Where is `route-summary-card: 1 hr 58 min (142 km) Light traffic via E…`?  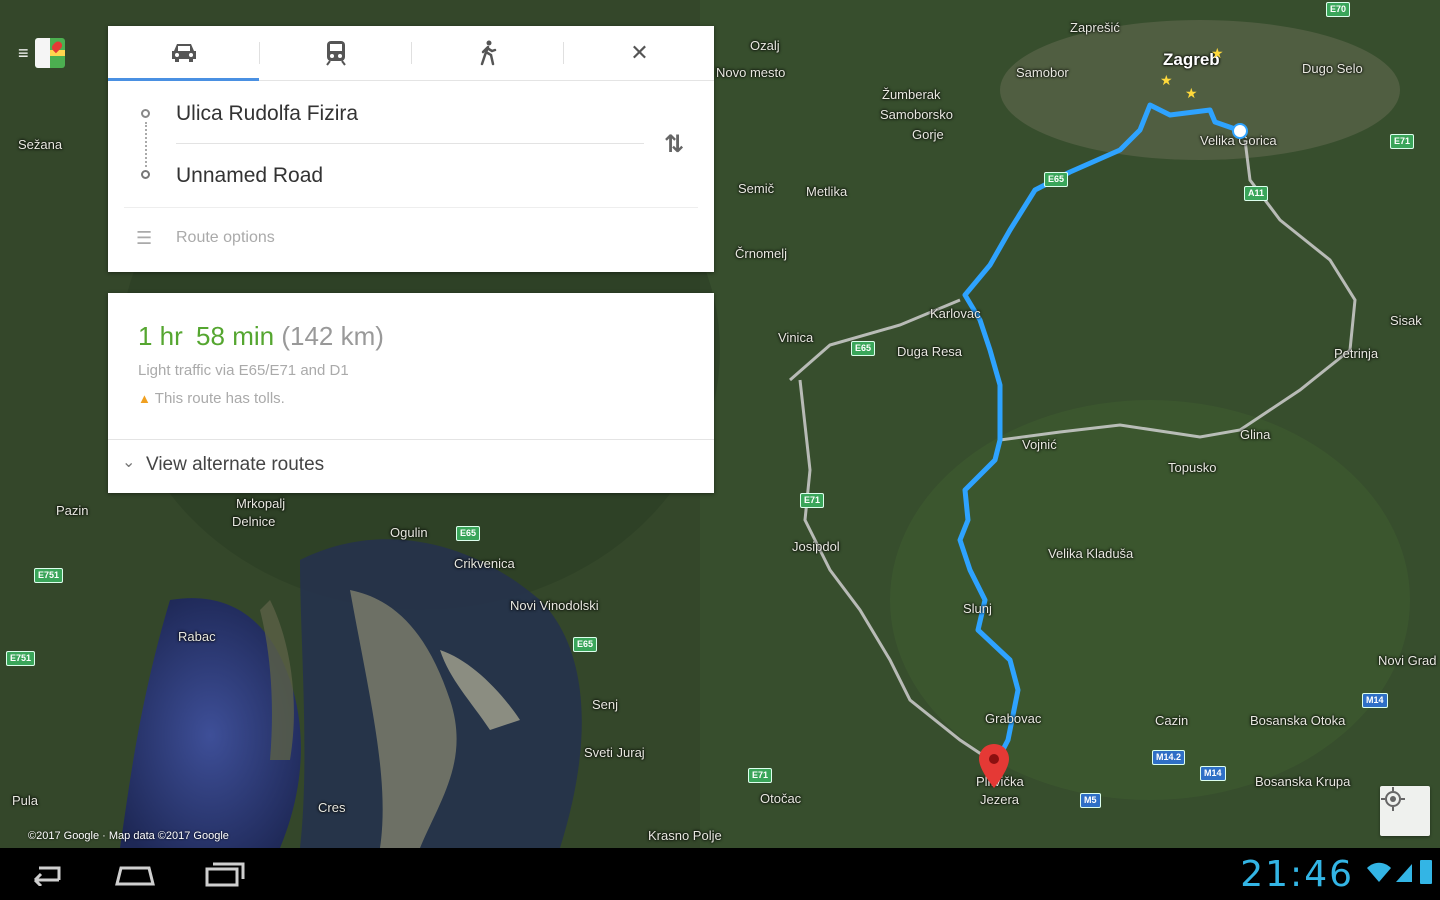 route-summary-card: 1 hr 58 min (142 km) Light traffic via E… is located at coordinates (411, 393).